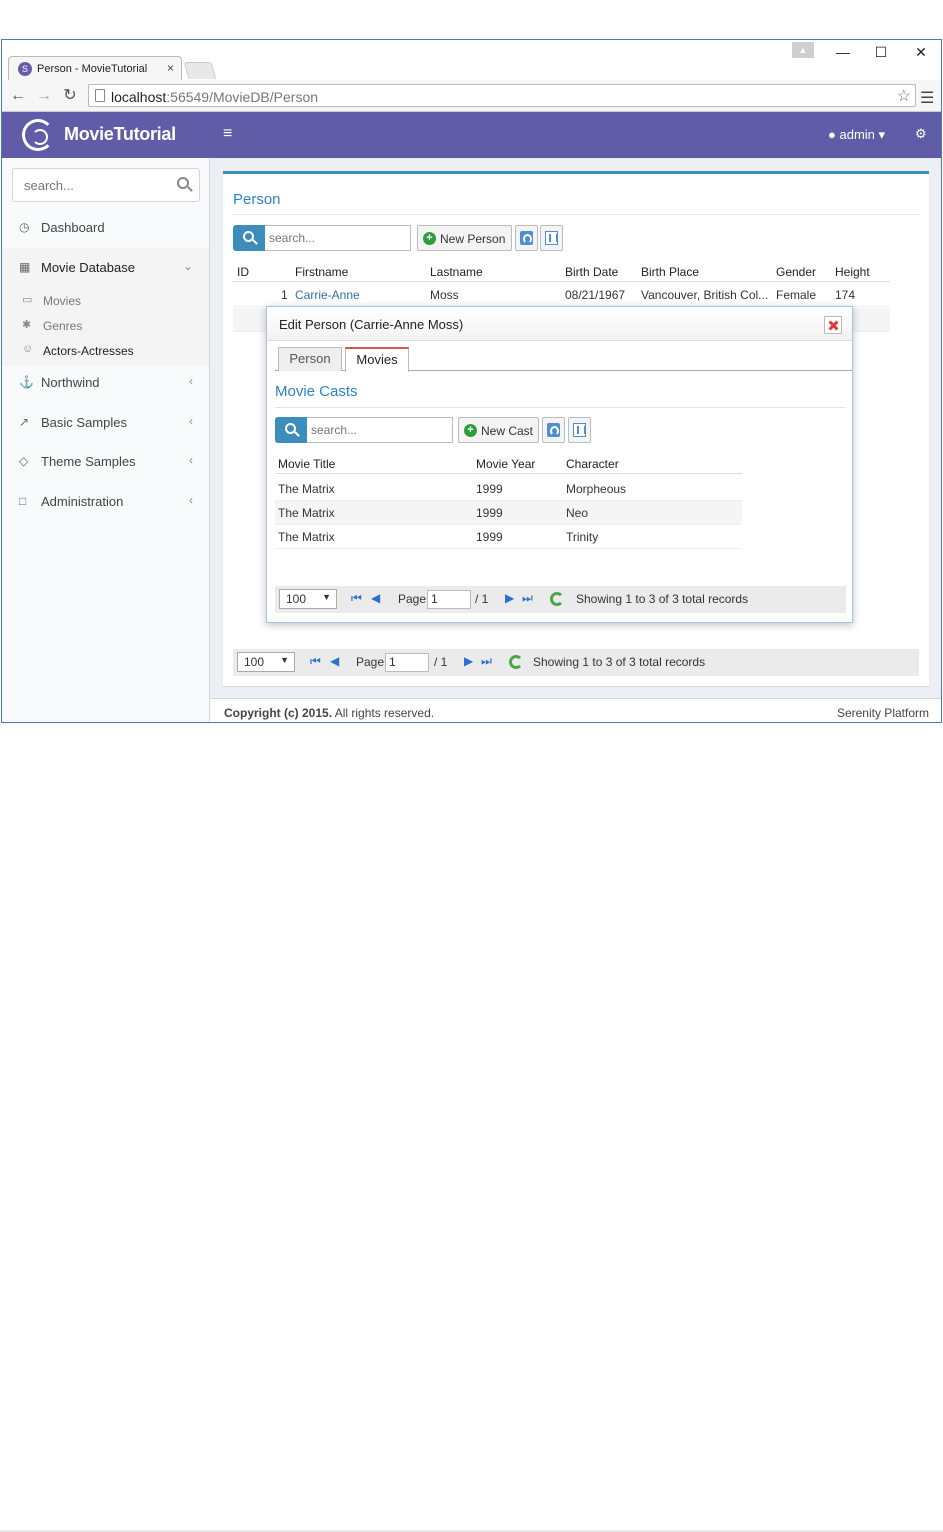 This screenshot has width=943, height=1532. Describe the element at coordinates (95, 68) in the screenshot. I see `browser-tab: S Person - MovieTutorial ×` at that location.